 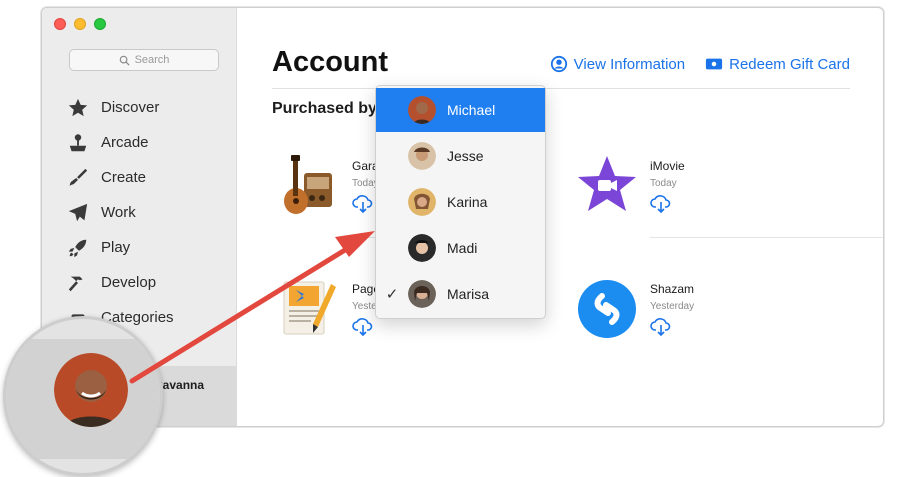 What do you see at coordinates (91, 390) in the screenshot?
I see `account-avatar` at bounding box center [91, 390].